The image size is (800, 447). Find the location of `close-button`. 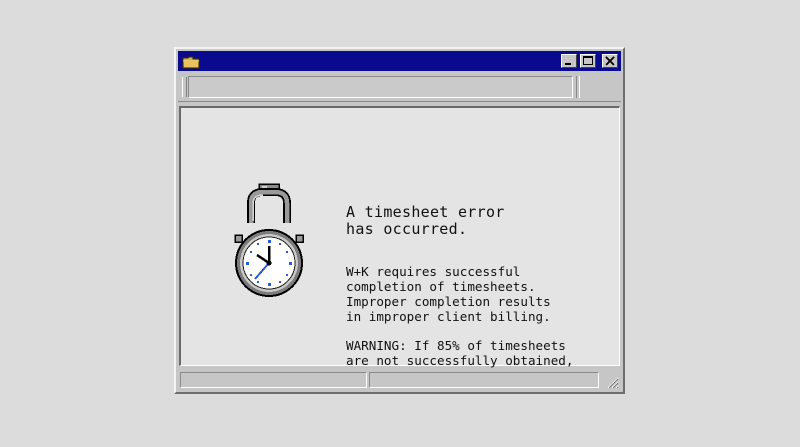

close-button is located at coordinates (610, 61).